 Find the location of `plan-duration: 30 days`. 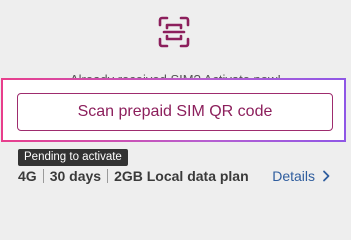

plan-duration: 30 days is located at coordinates (75, 176).